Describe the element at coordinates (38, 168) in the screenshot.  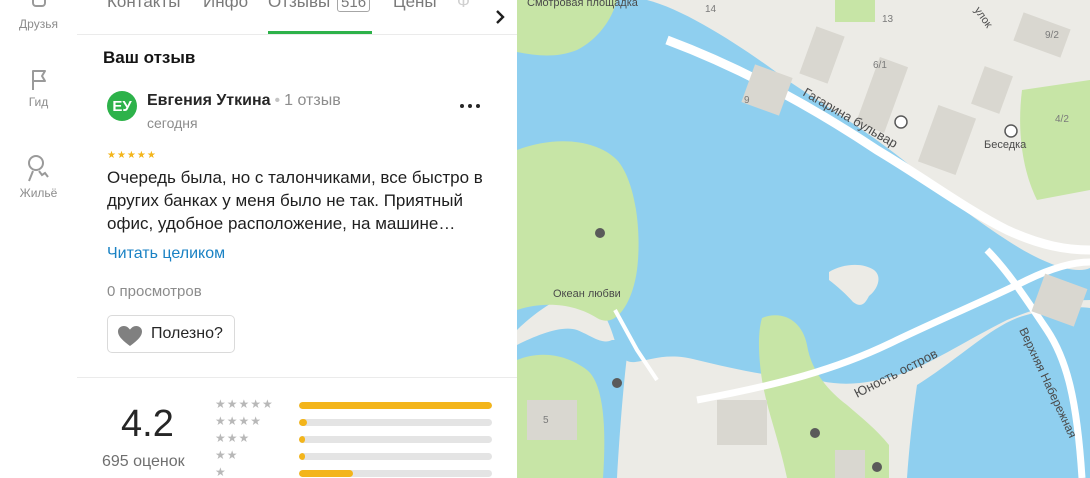
I see `house-key-icon` at that location.